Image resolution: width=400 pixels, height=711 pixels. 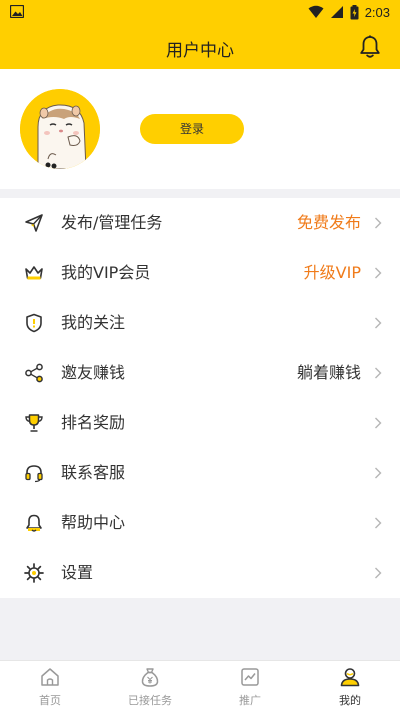 What do you see at coordinates (93, 522) in the screenshot?
I see `menu-item-label: 帮助中心` at bounding box center [93, 522].